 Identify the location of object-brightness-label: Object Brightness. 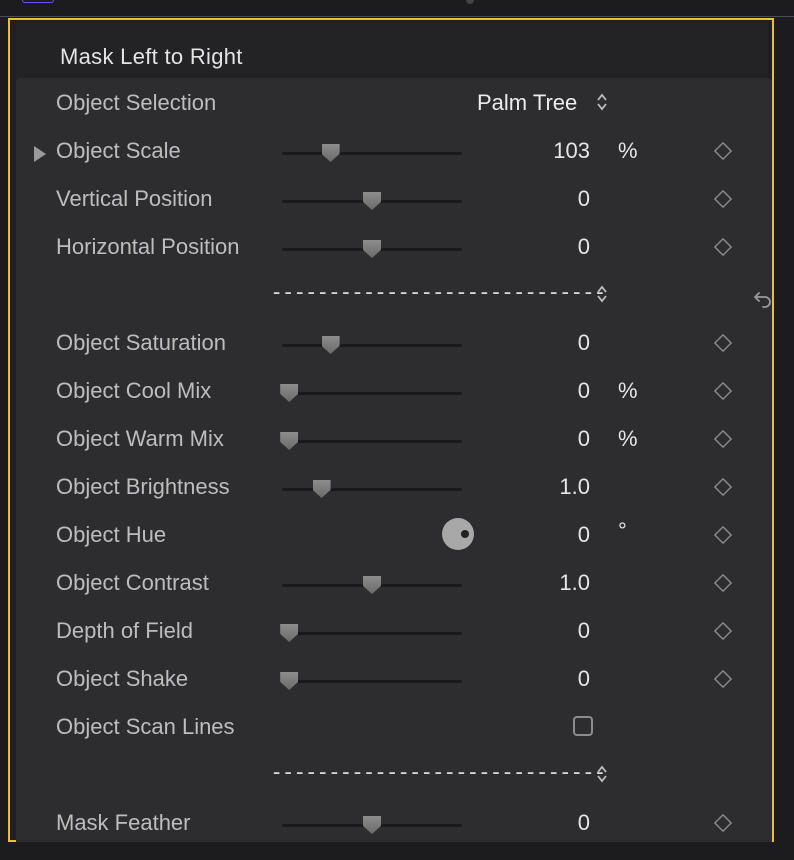
(143, 486).